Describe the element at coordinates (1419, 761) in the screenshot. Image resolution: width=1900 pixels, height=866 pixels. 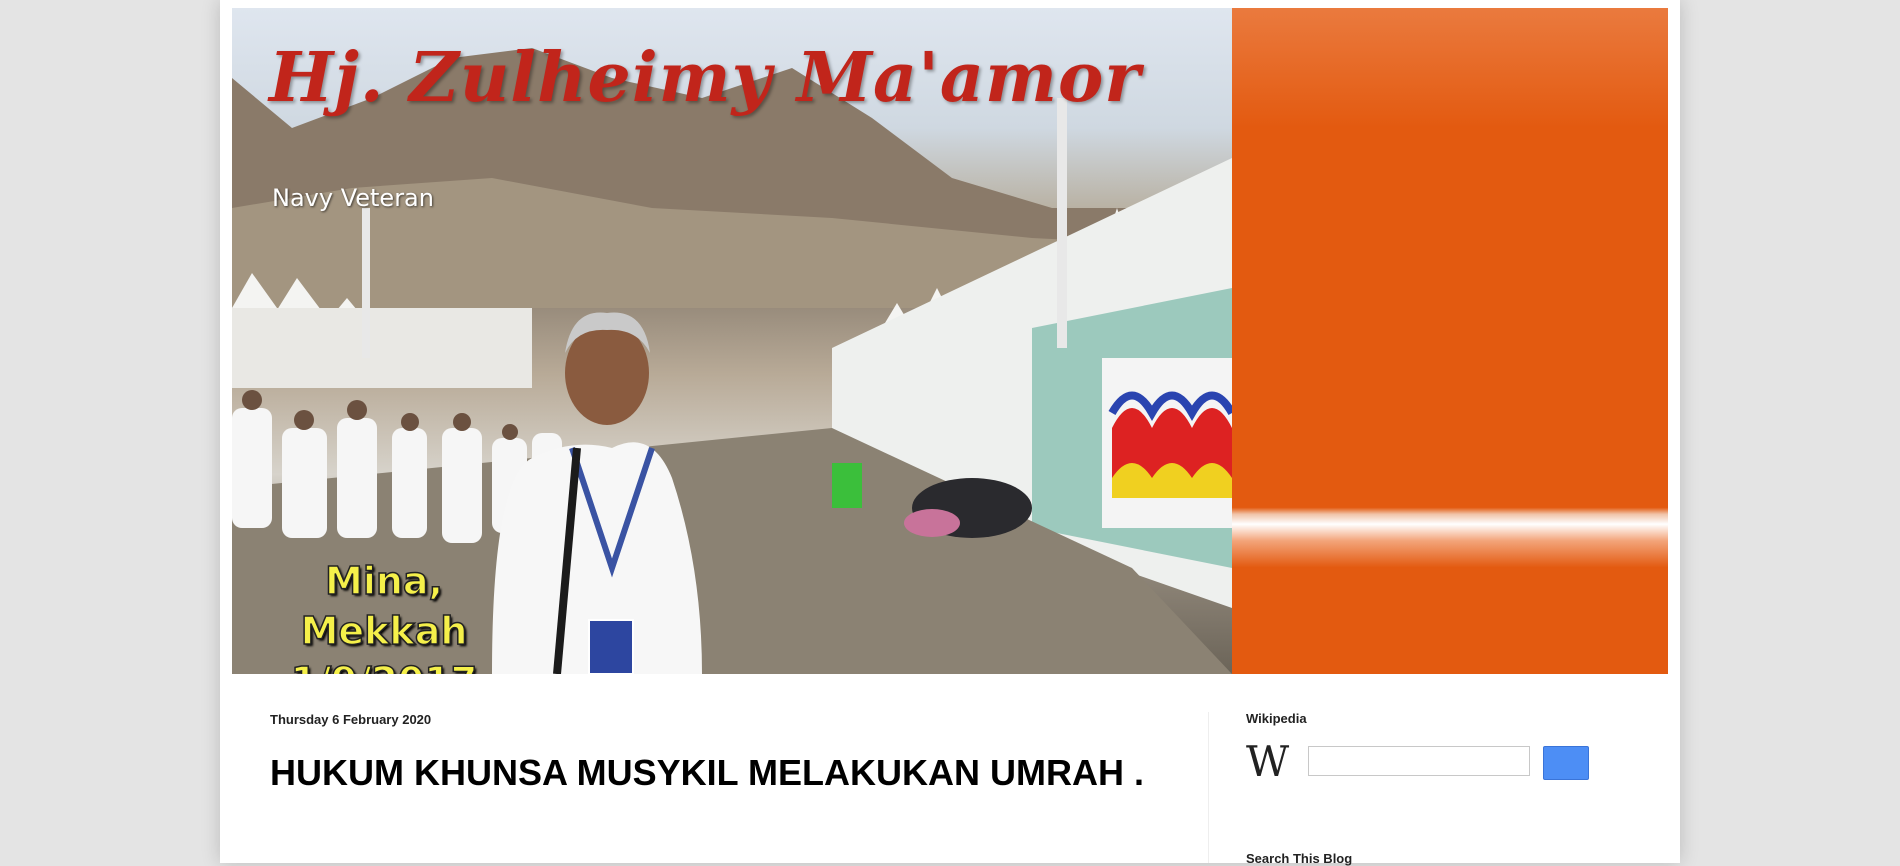
I see `wikipedia-search-input` at that location.